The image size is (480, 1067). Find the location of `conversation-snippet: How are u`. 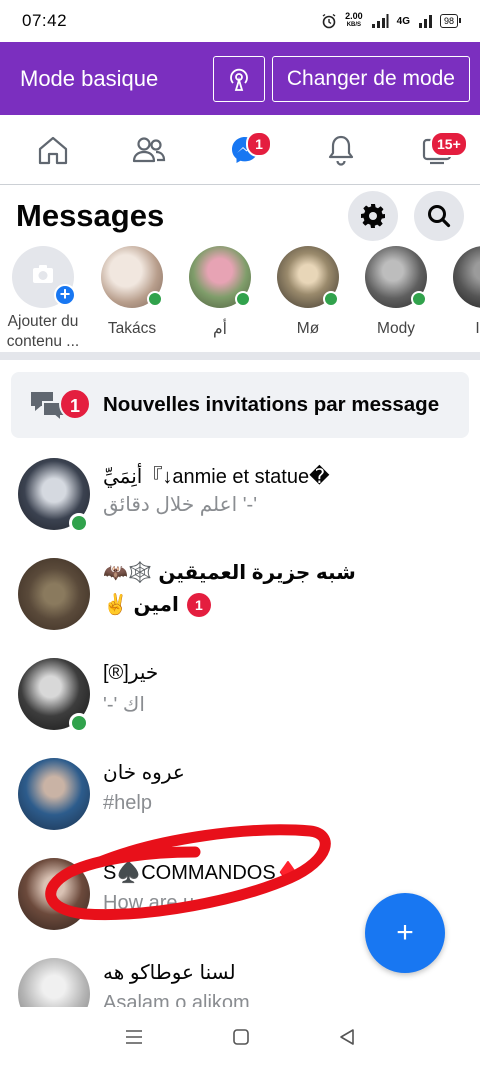

conversation-snippet: How are u is located at coordinates (149, 903).